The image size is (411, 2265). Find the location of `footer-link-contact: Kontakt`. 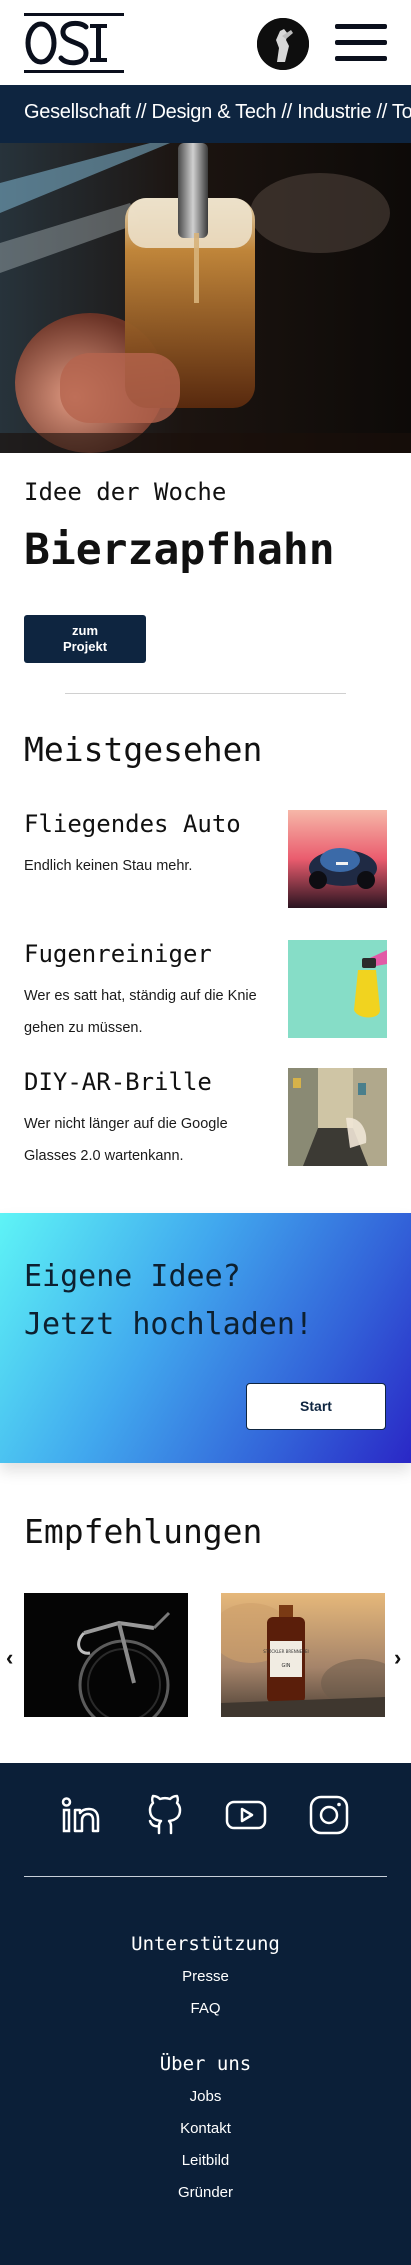

footer-link-contact: Kontakt is located at coordinates (205, 2128).